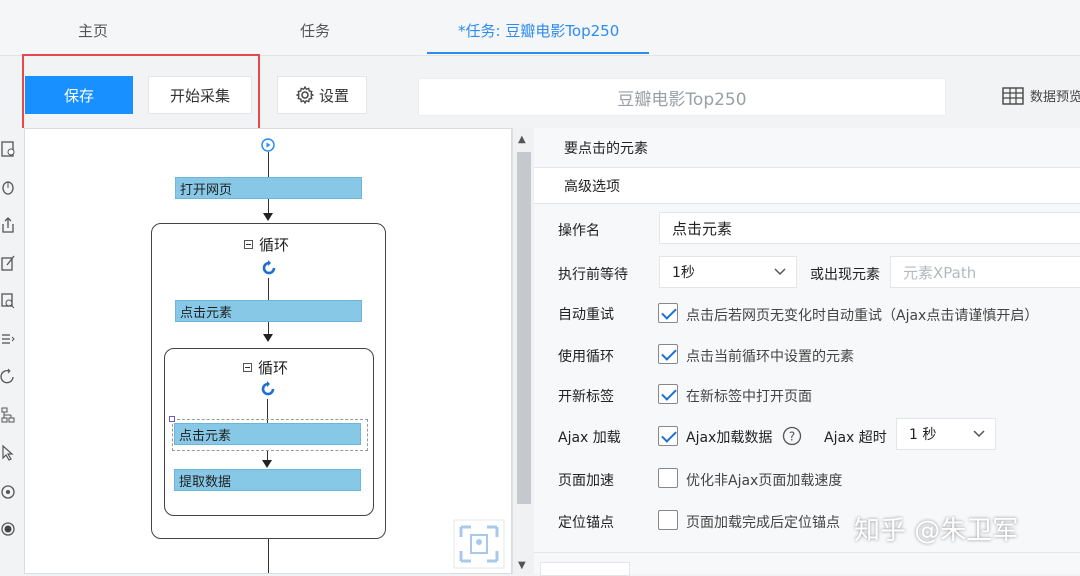 The image size is (1080, 576). Describe the element at coordinates (522, 139) in the screenshot. I see `scroll-up-icon: ▲` at that location.